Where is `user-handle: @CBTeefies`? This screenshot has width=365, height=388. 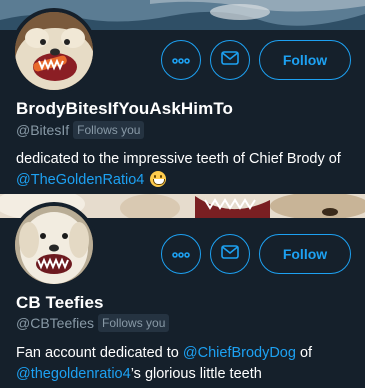 user-handle: @CBTeefies is located at coordinates (55, 323).